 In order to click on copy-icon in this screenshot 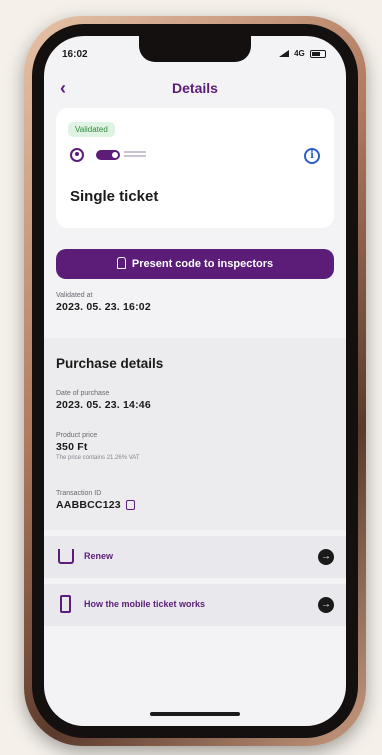, I will do `click(130, 505)`.